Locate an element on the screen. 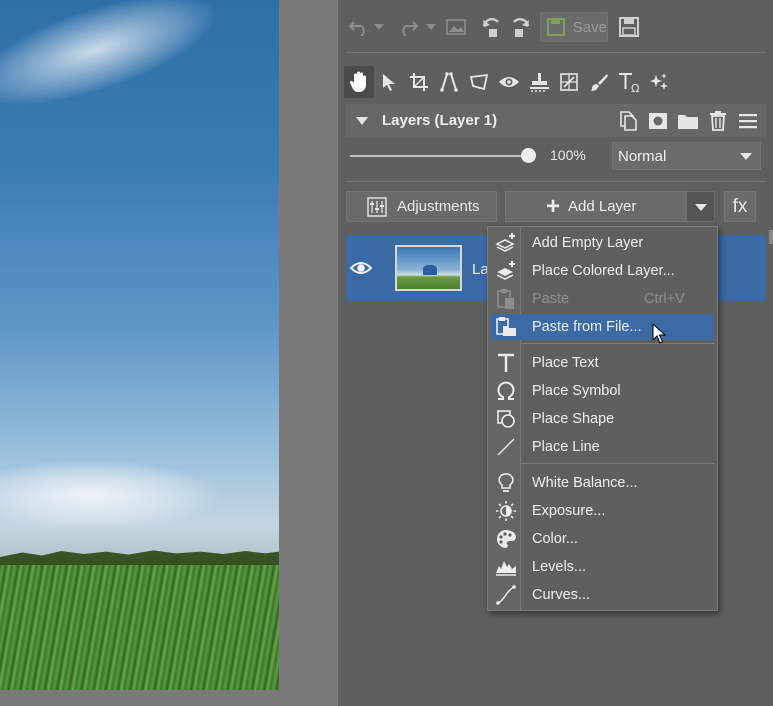  menu-item-label: Place Text is located at coordinates (565, 363).